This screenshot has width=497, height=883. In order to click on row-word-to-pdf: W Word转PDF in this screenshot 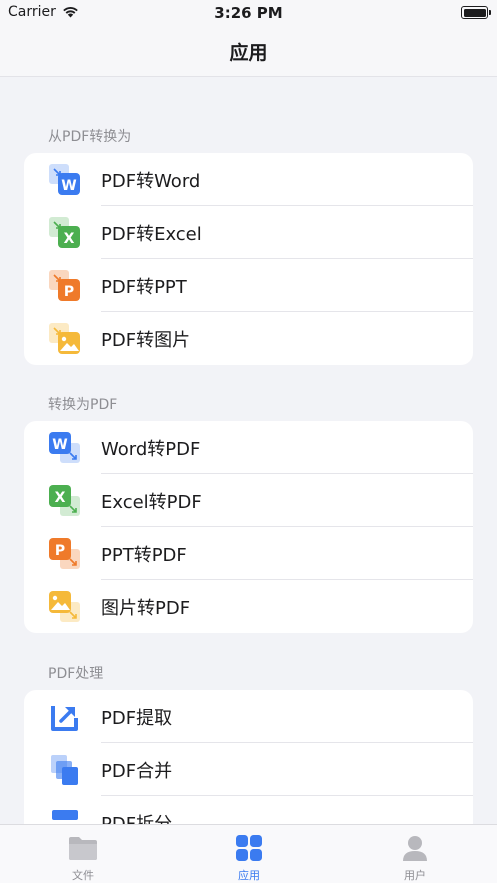, I will do `click(248, 447)`.